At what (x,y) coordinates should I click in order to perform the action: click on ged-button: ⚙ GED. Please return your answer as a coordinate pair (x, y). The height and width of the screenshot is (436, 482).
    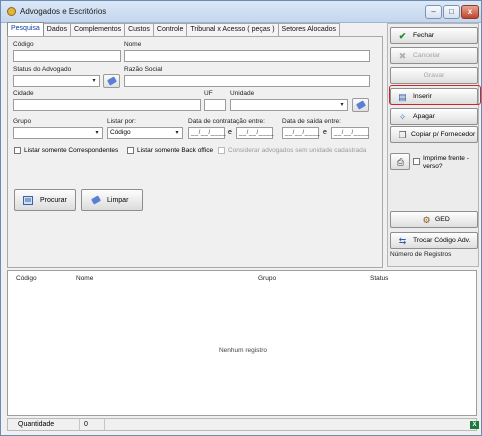
    Looking at the image, I should click on (434, 219).